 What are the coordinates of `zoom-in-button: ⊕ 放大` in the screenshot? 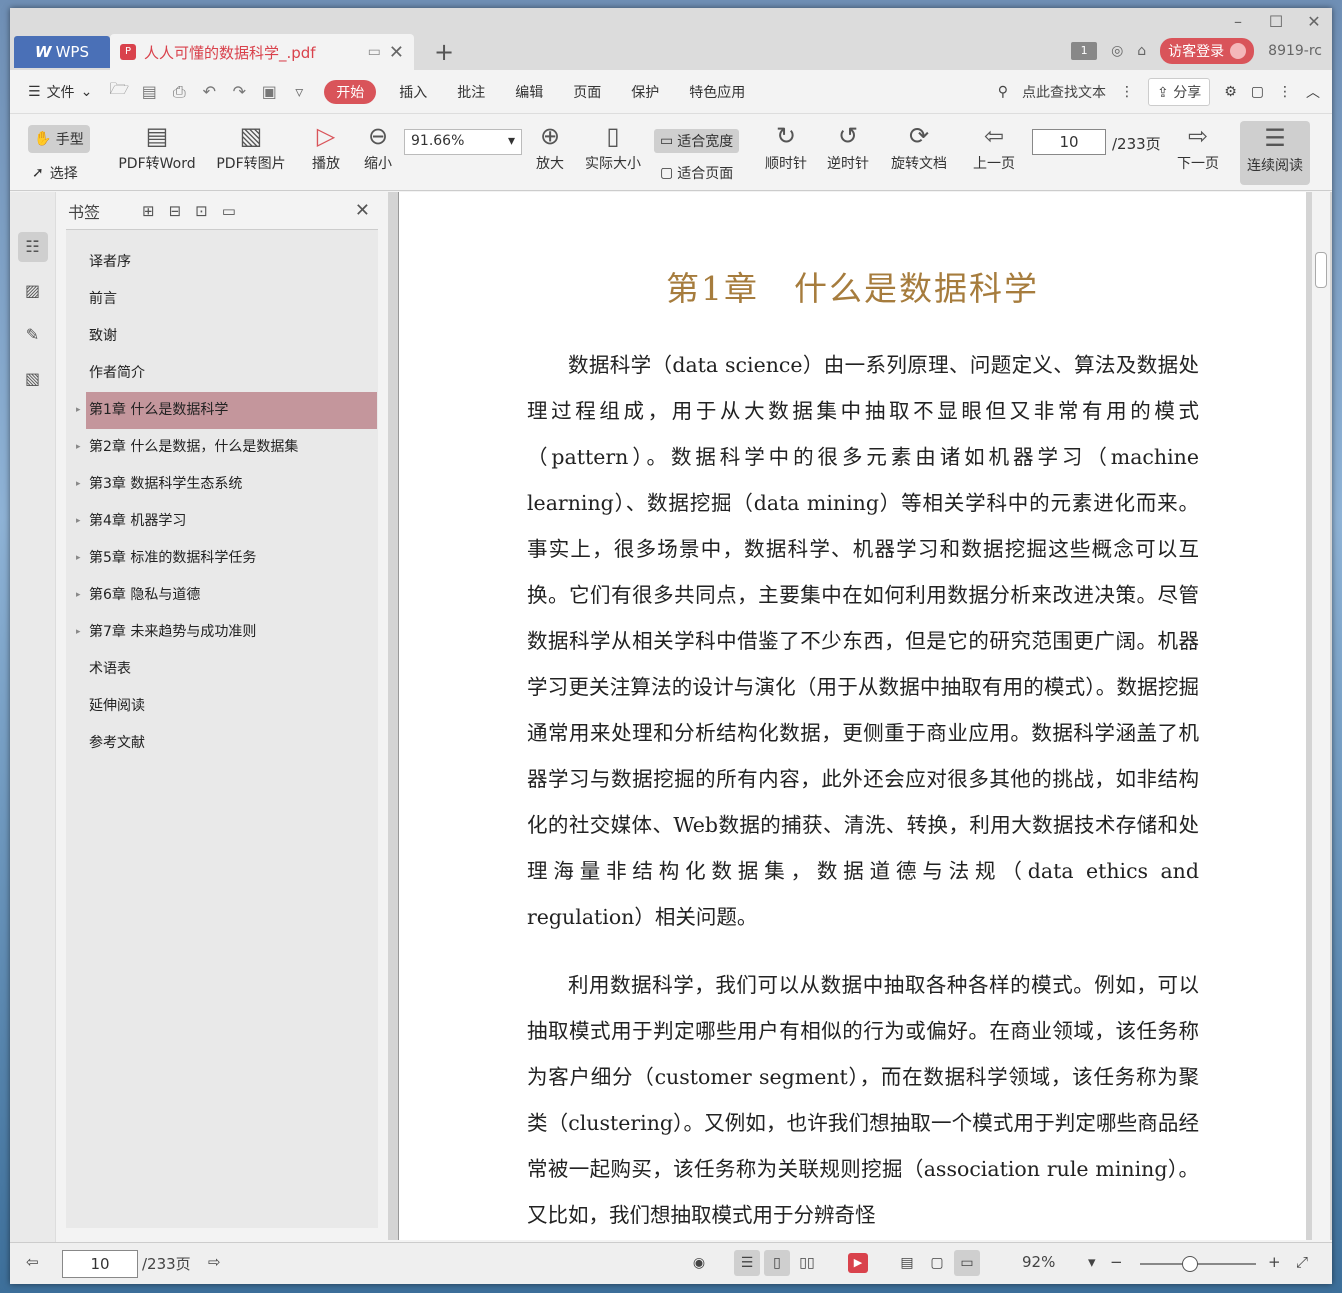 It's located at (550, 146).